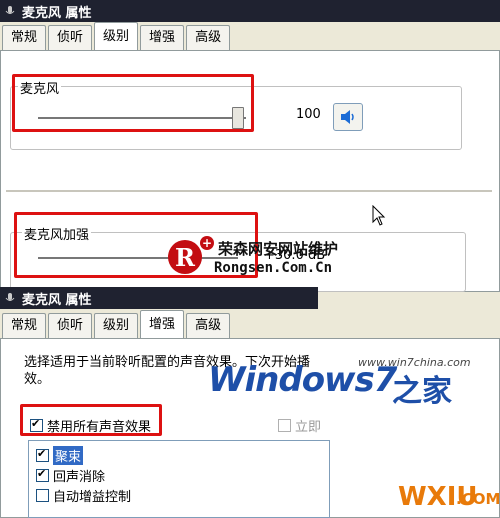 The width and height of the screenshot is (500, 518). I want to click on watermark-site-text: Rongsen.Com.Cn, so click(273, 268).